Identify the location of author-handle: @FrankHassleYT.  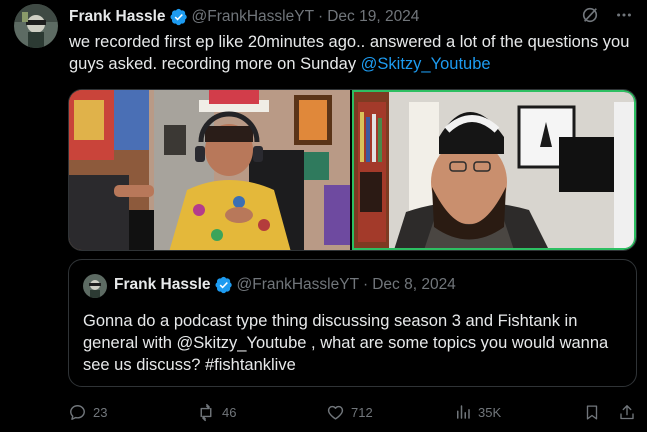
(253, 17).